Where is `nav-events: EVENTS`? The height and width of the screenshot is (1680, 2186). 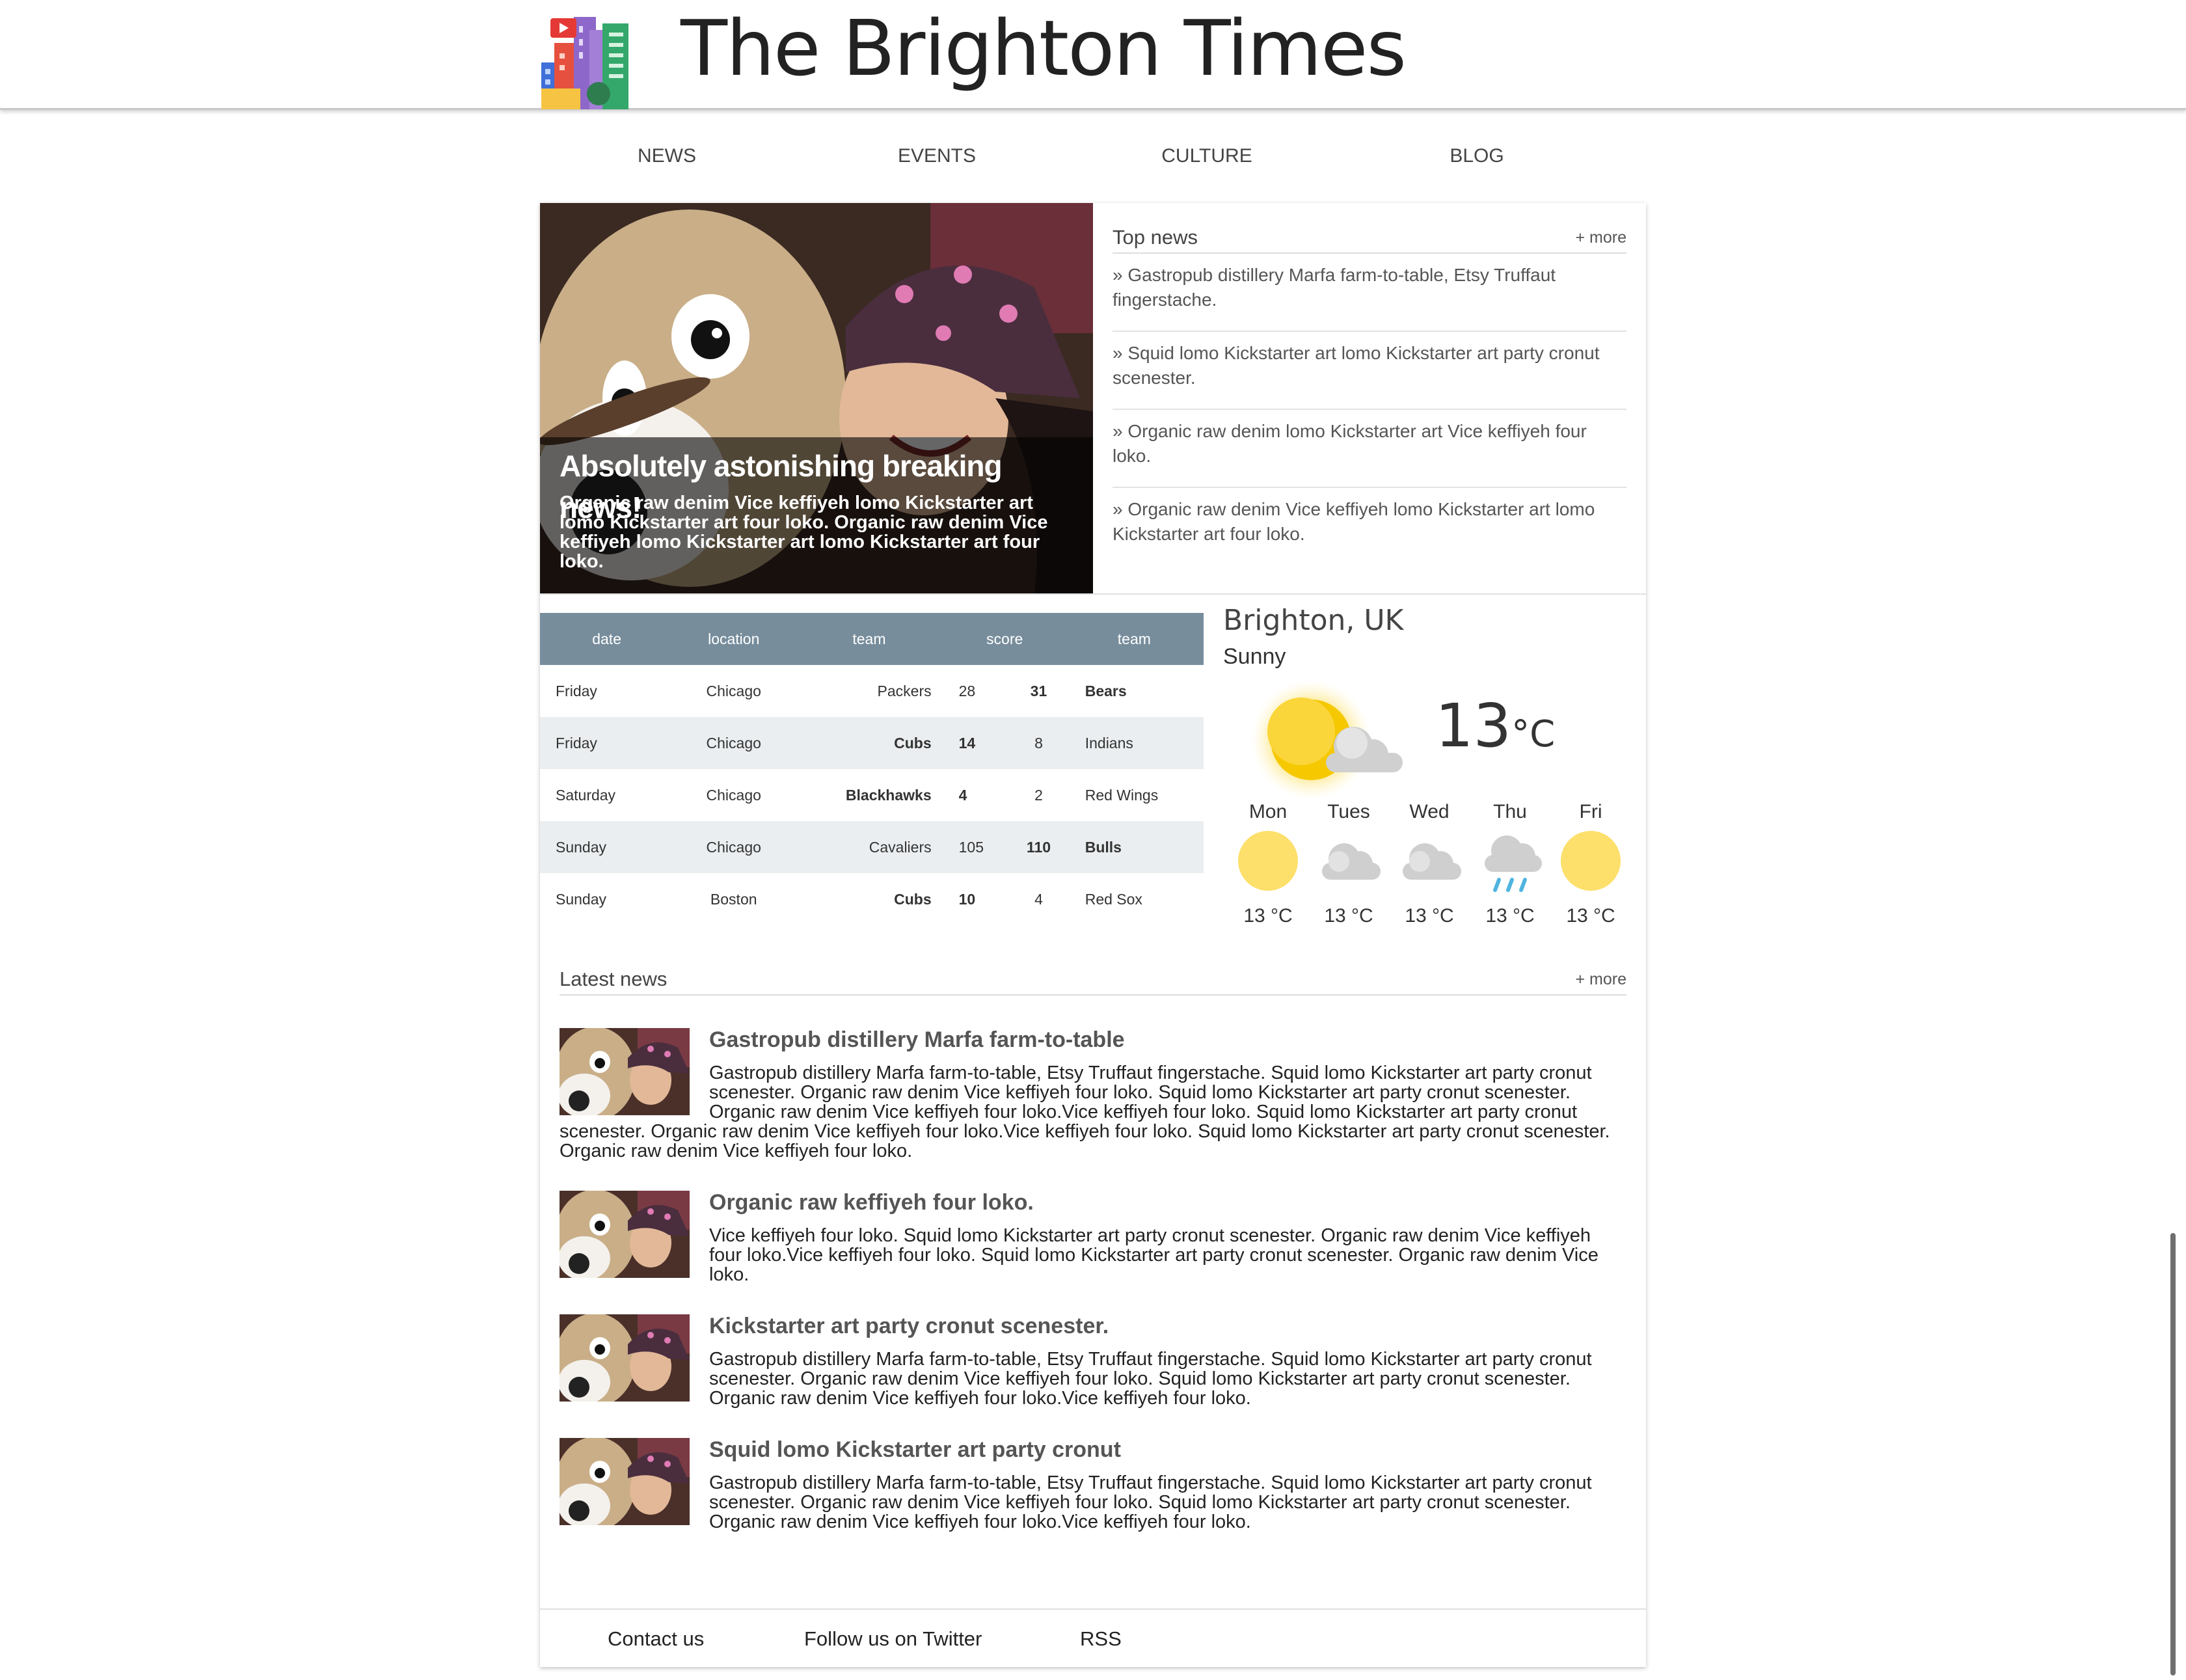
nav-events: EVENTS is located at coordinates (937, 156).